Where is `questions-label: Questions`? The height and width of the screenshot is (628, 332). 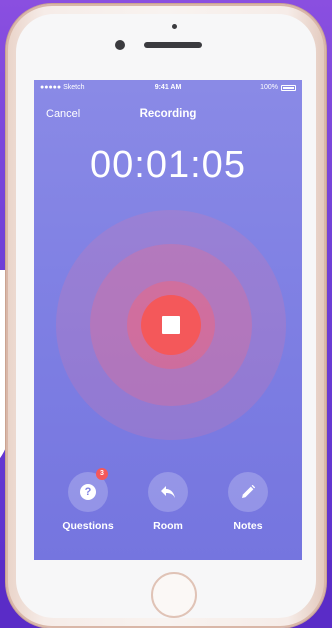
questions-label: Questions is located at coordinates (88, 526).